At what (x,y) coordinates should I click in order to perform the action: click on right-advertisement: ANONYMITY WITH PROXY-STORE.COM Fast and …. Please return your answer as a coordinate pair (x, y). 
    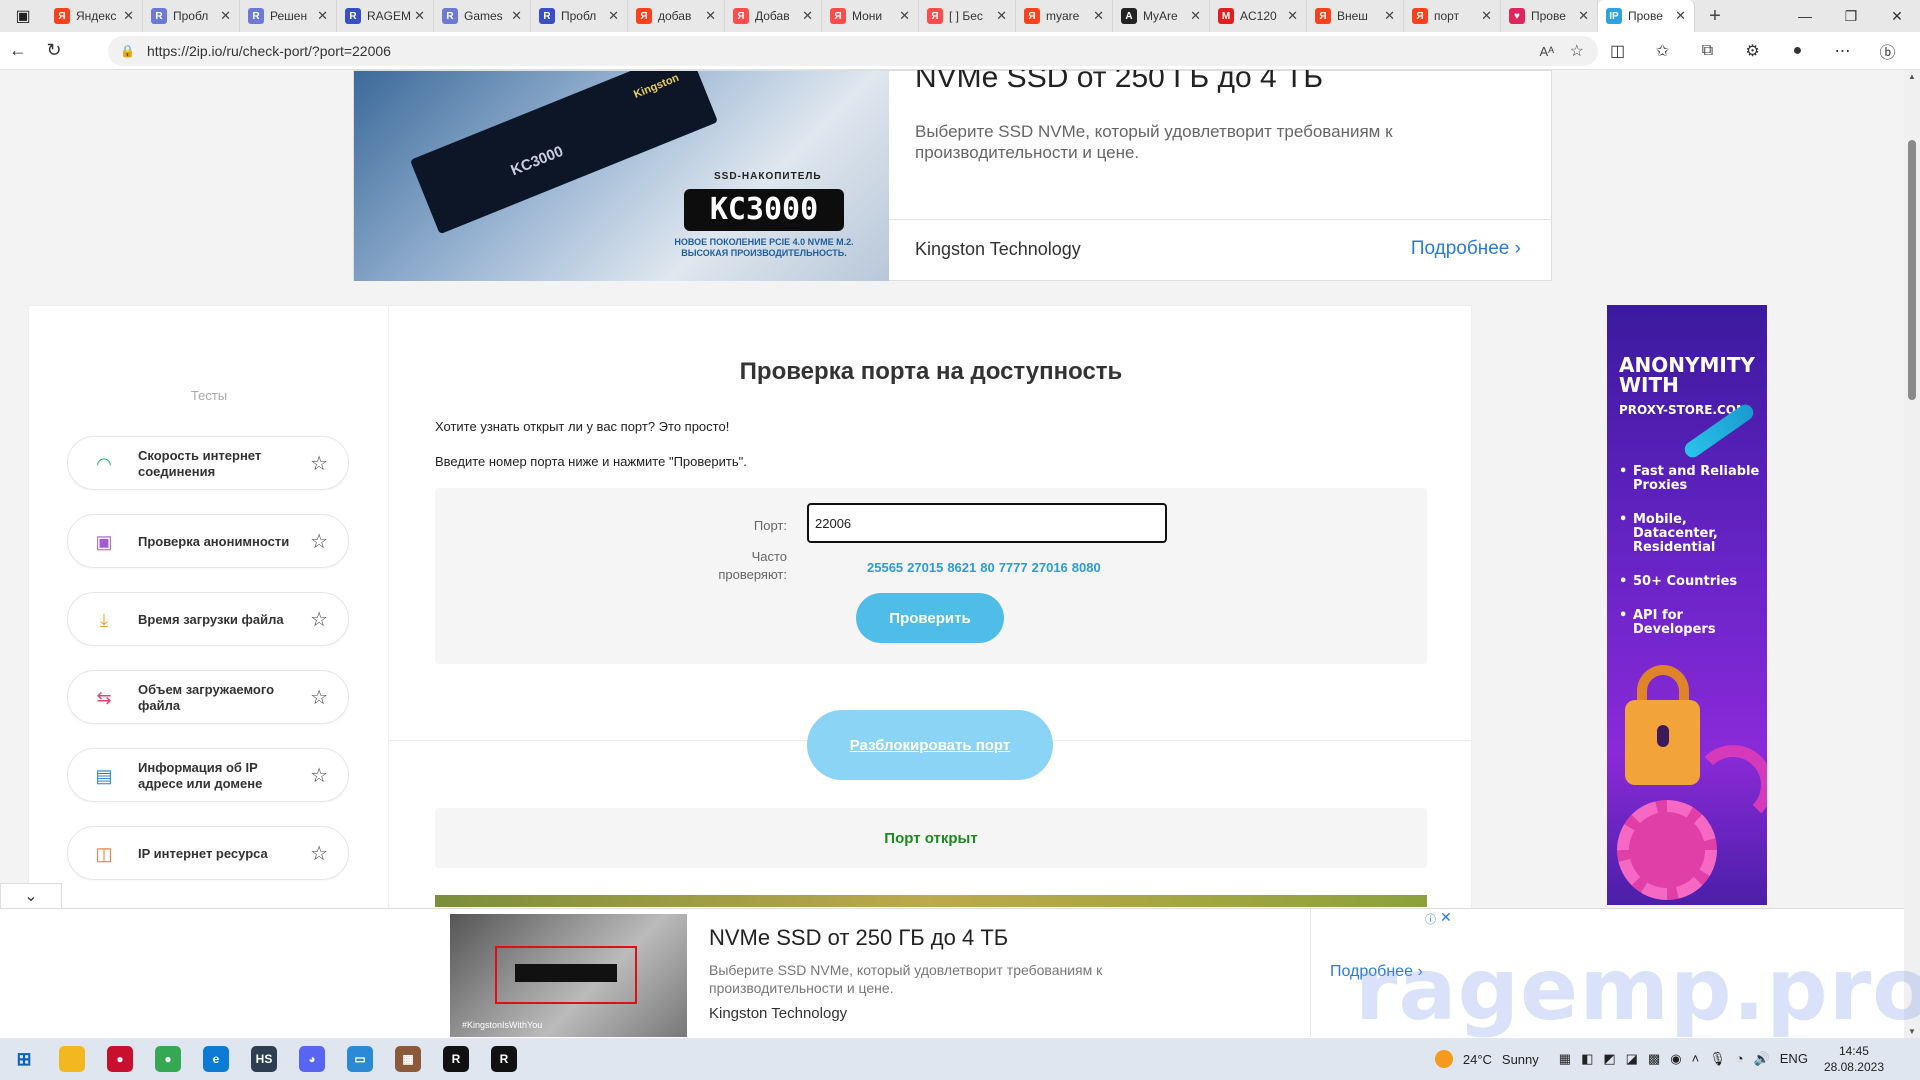
    Looking at the image, I should click on (1687, 605).